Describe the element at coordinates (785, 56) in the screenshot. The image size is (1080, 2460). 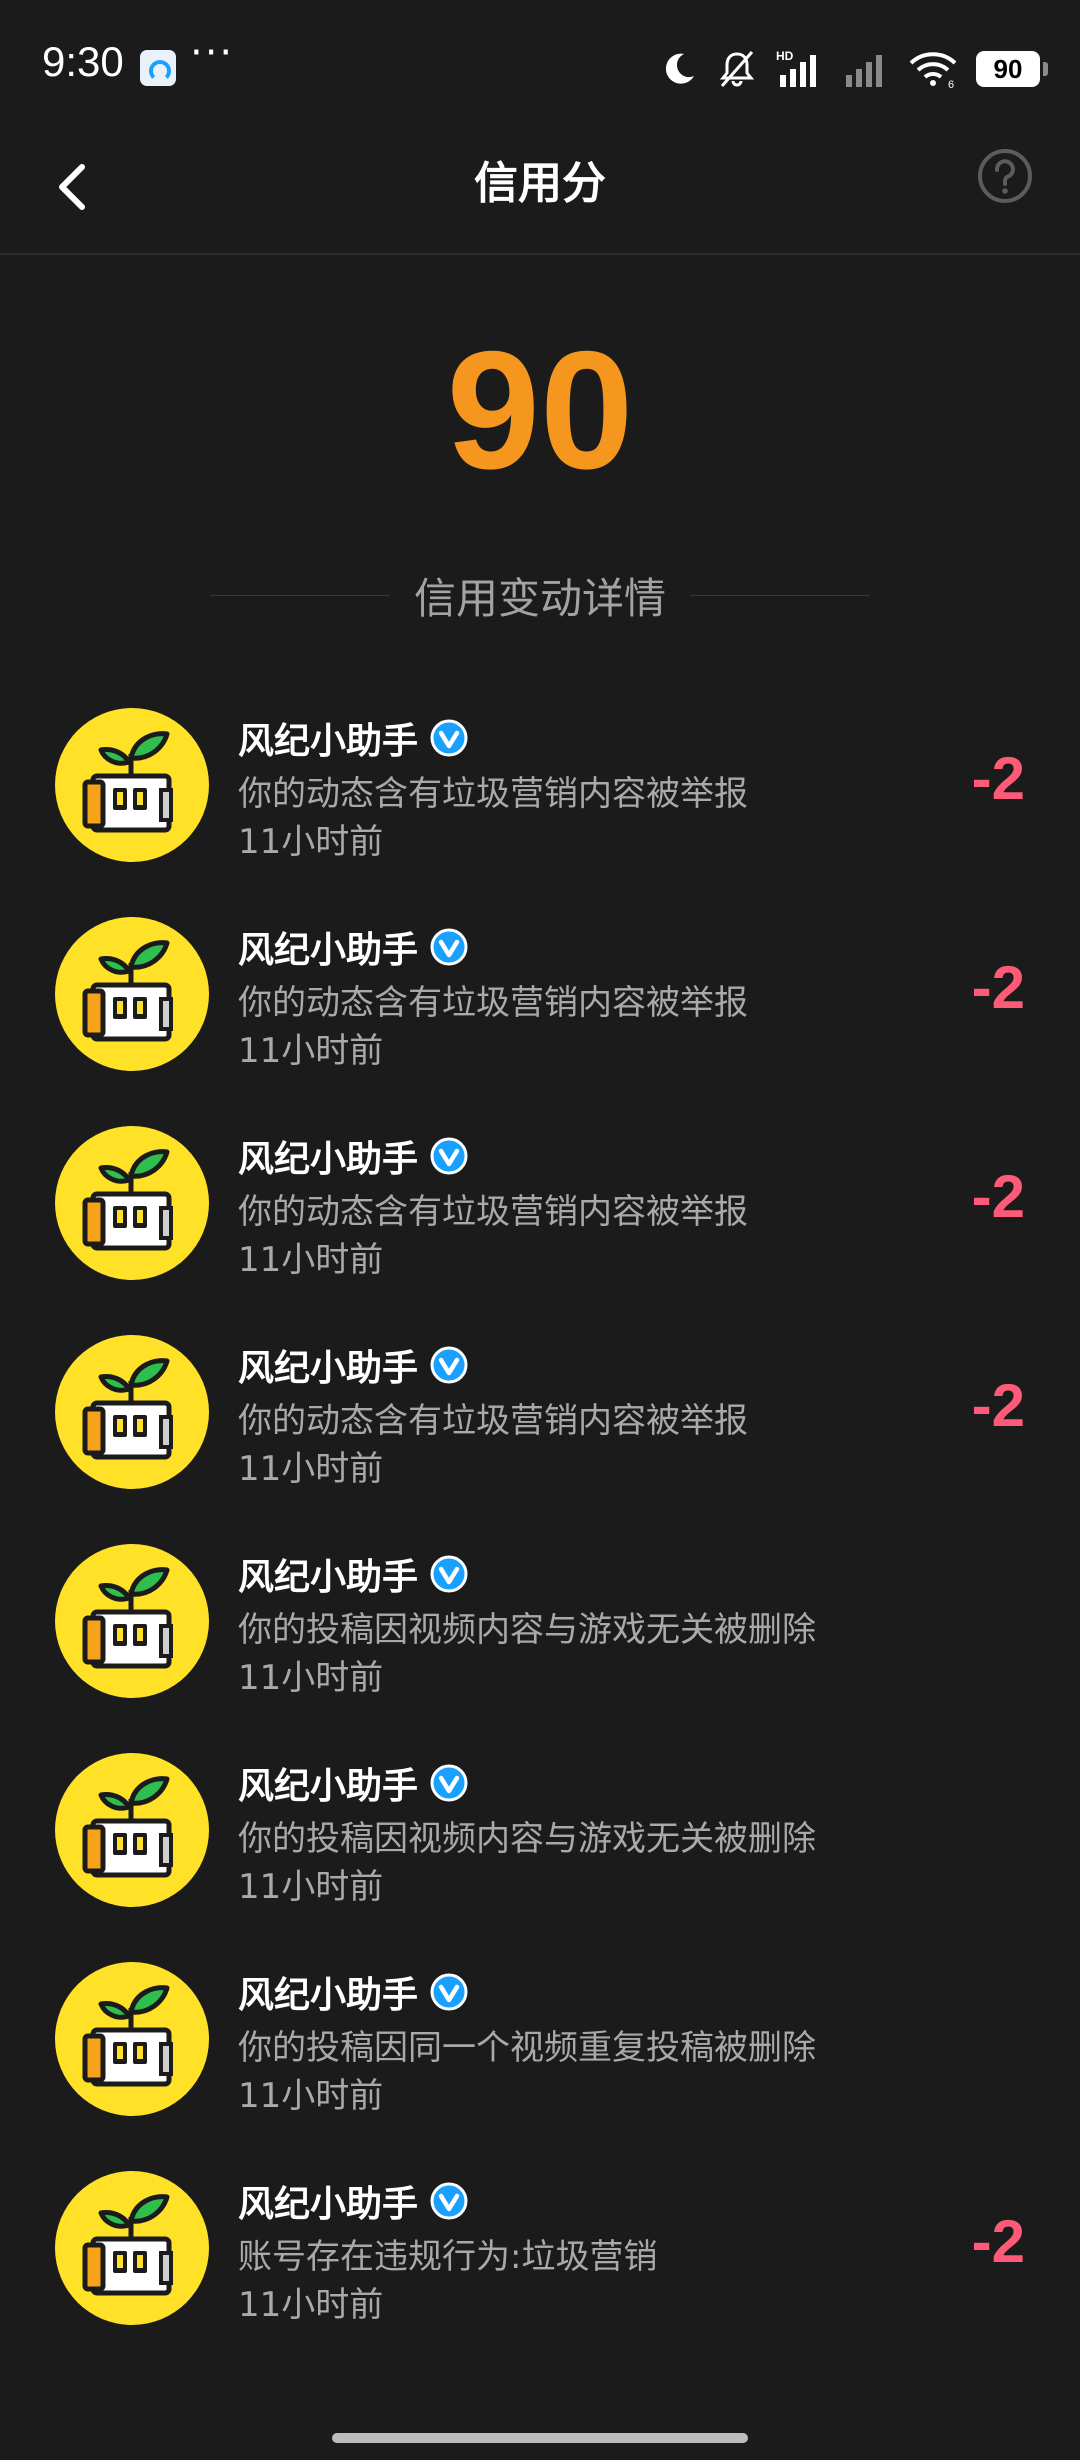
I see `network-label: HD` at that location.